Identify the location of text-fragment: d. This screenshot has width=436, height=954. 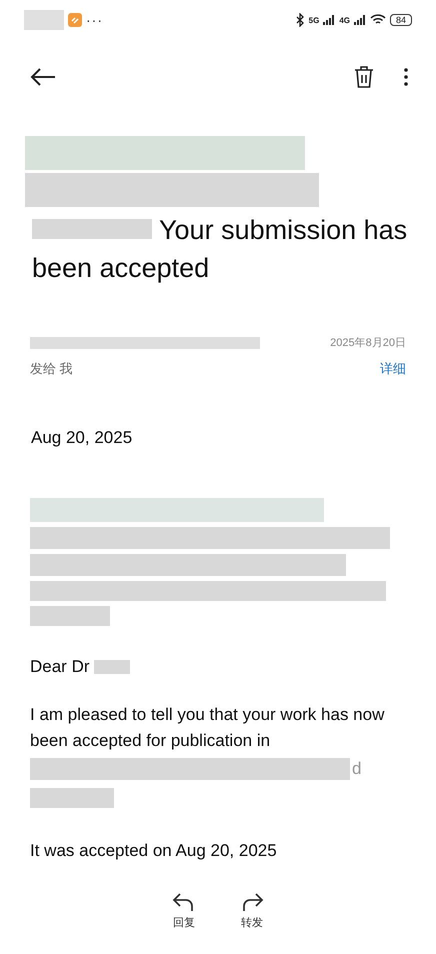
(357, 769).